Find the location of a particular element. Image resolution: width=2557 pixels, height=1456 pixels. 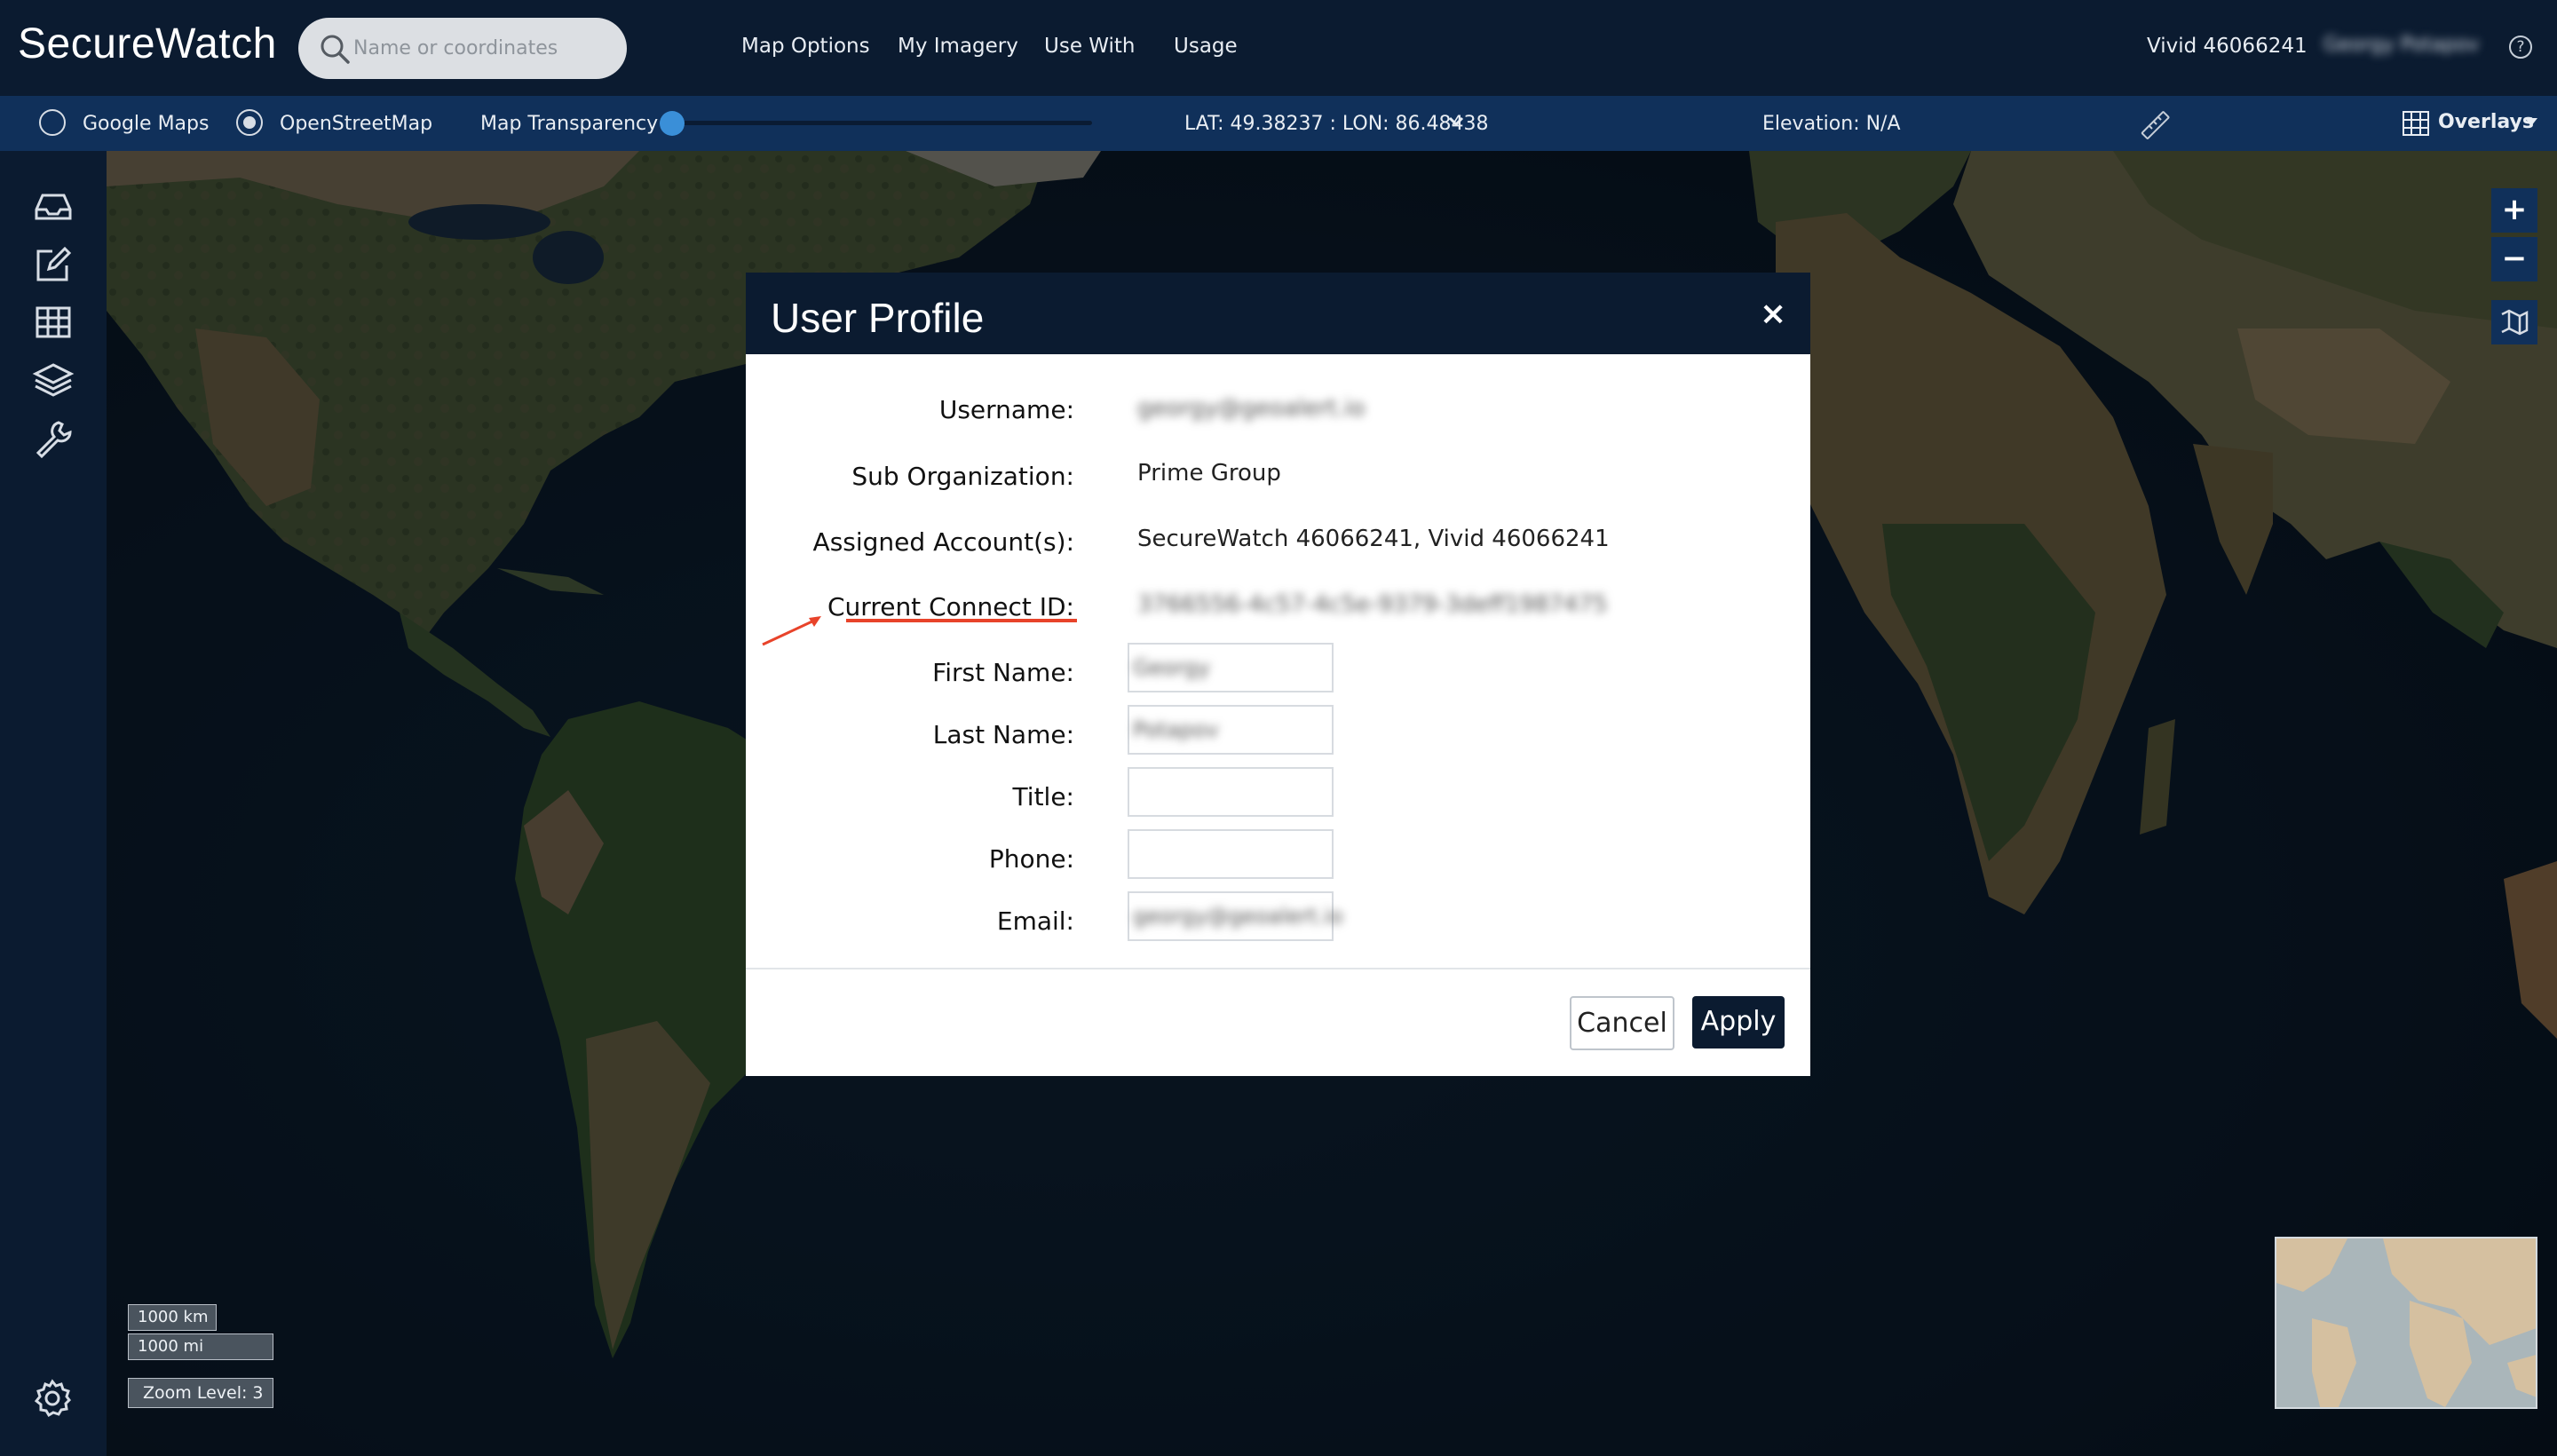

first-name-field: Georgy is located at coordinates (1231, 667).